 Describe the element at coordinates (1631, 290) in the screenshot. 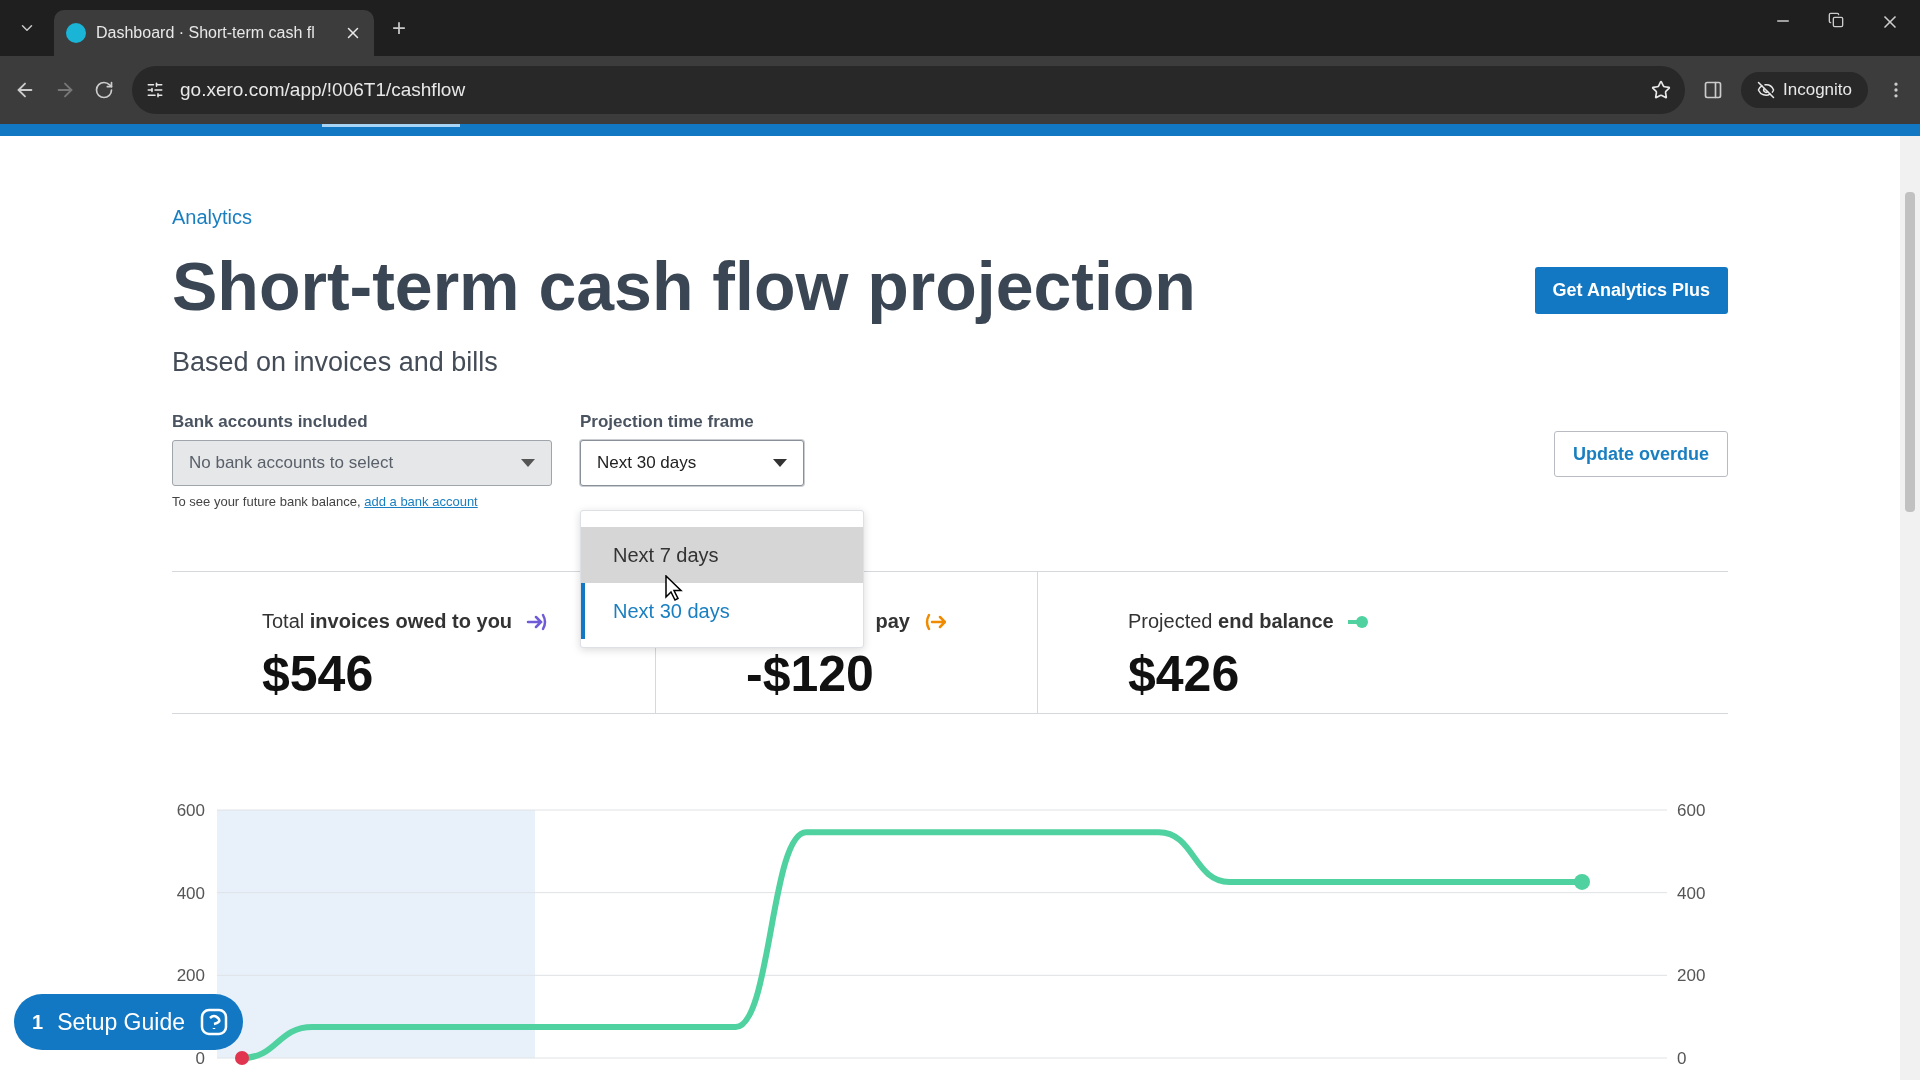

I see `get-analytics-plus-button: Get Analytics Plus` at that location.